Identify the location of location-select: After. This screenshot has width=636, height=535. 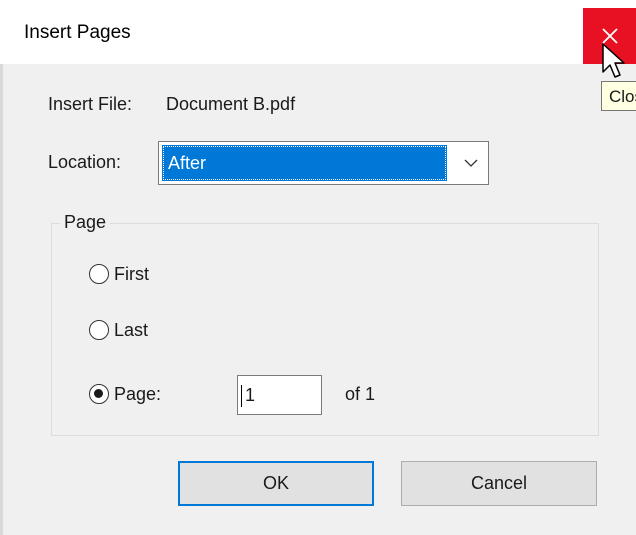
(323, 163).